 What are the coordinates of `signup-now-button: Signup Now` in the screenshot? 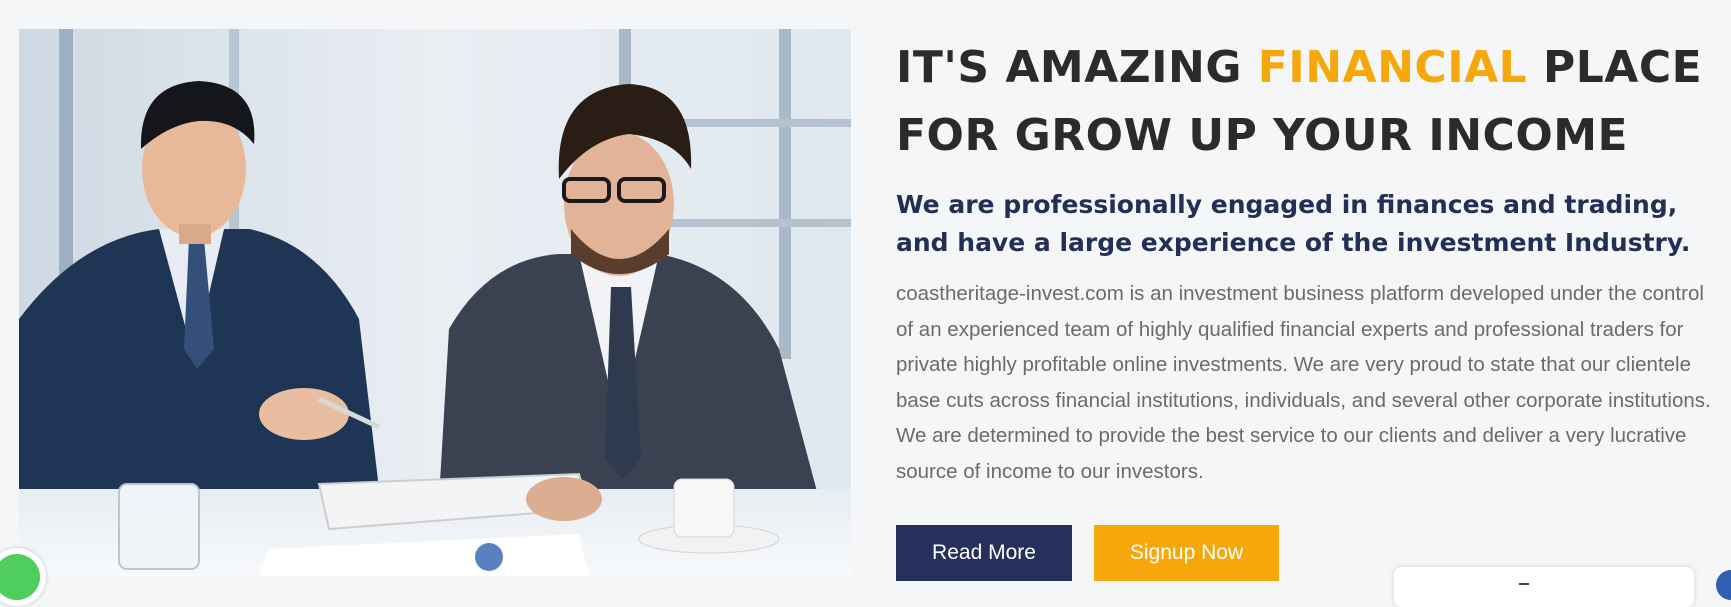 It's located at (1186, 553).